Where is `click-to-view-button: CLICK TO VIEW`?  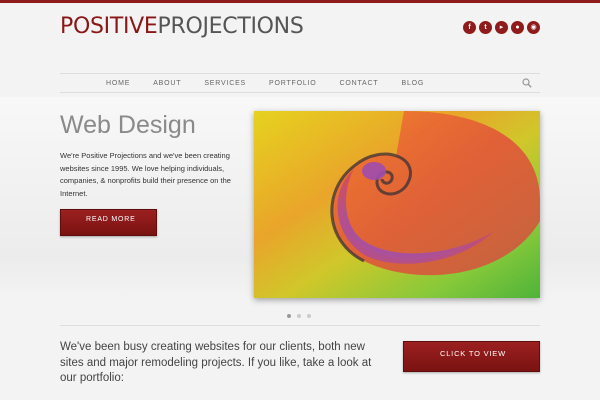 click-to-view-button: CLICK TO VIEW is located at coordinates (471, 356).